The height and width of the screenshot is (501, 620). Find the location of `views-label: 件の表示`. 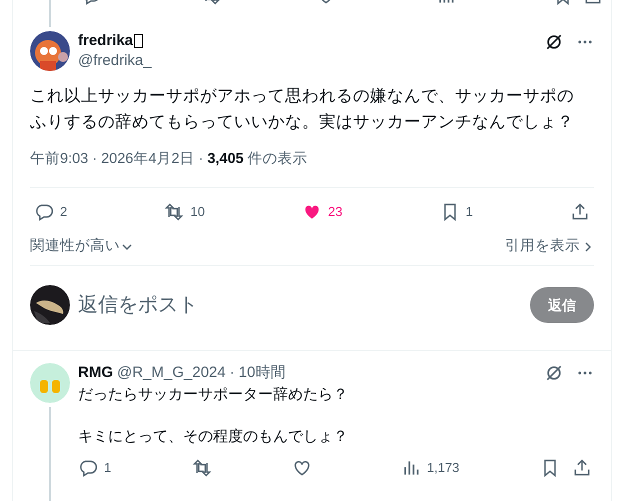

views-label: 件の表示 is located at coordinates (278, 159).